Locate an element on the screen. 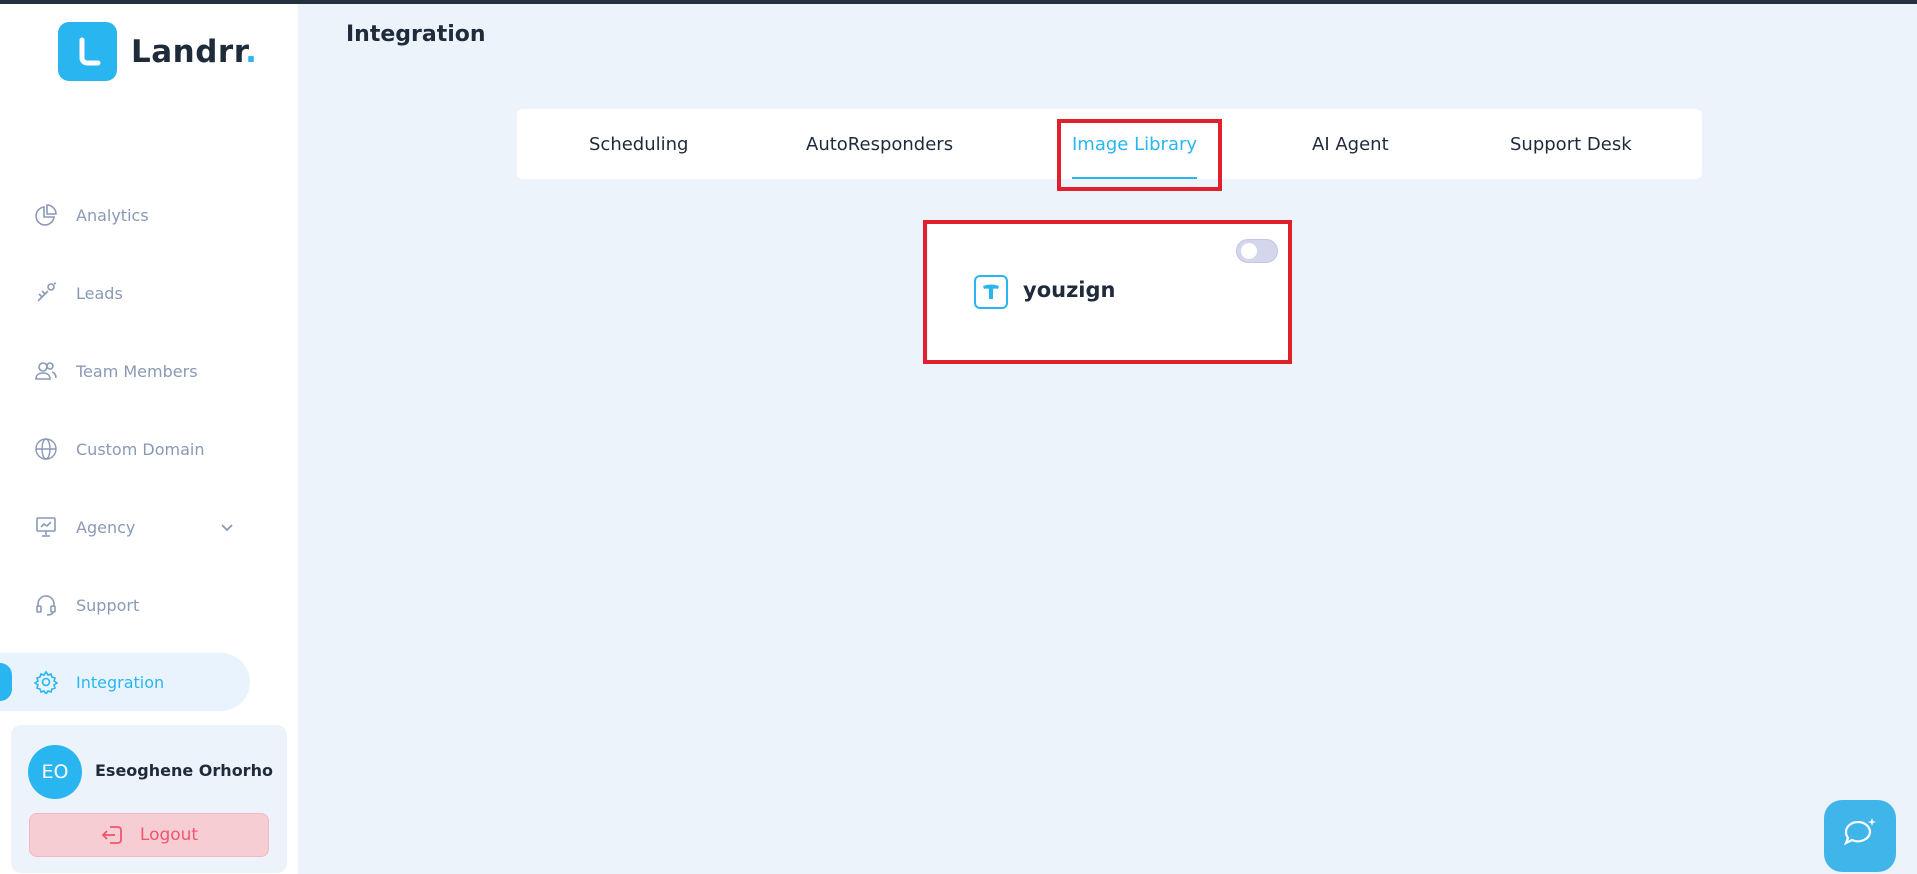  sidebar-item-label: Agency is located at coordinates (106, 527).